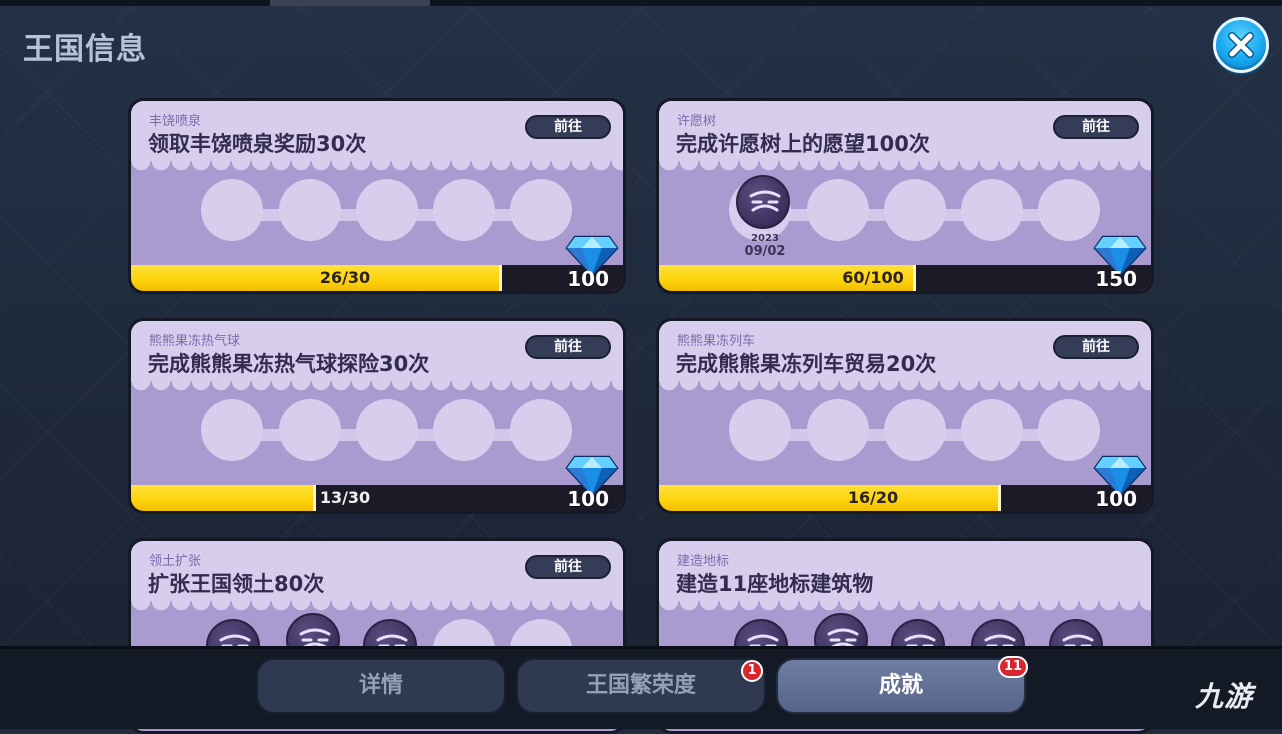 The width and height of the screenshot is (1282, 734). I want to click on achievement-task: 完成许愿树上的愿望100次, so click(803, 144).